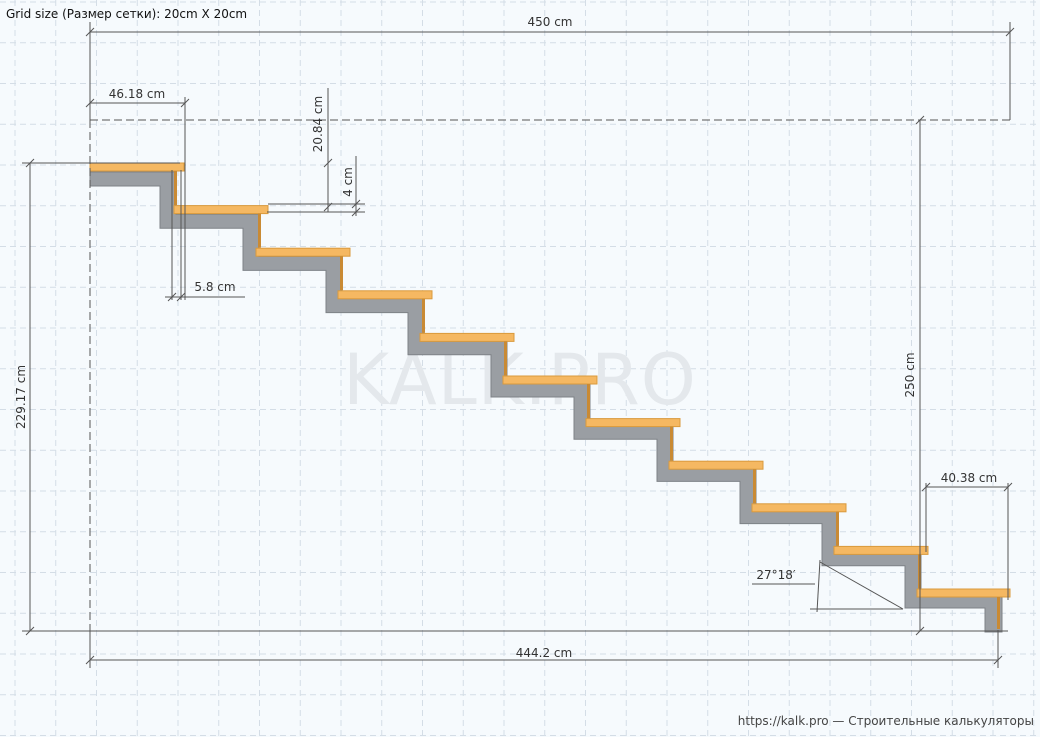 Image resolution: width=1040 pixels, height=737 pixels. Describe the element at coordinates (137, 94) in the screenshot. I see `tread-depth-label: 46.18 cm` at that location.